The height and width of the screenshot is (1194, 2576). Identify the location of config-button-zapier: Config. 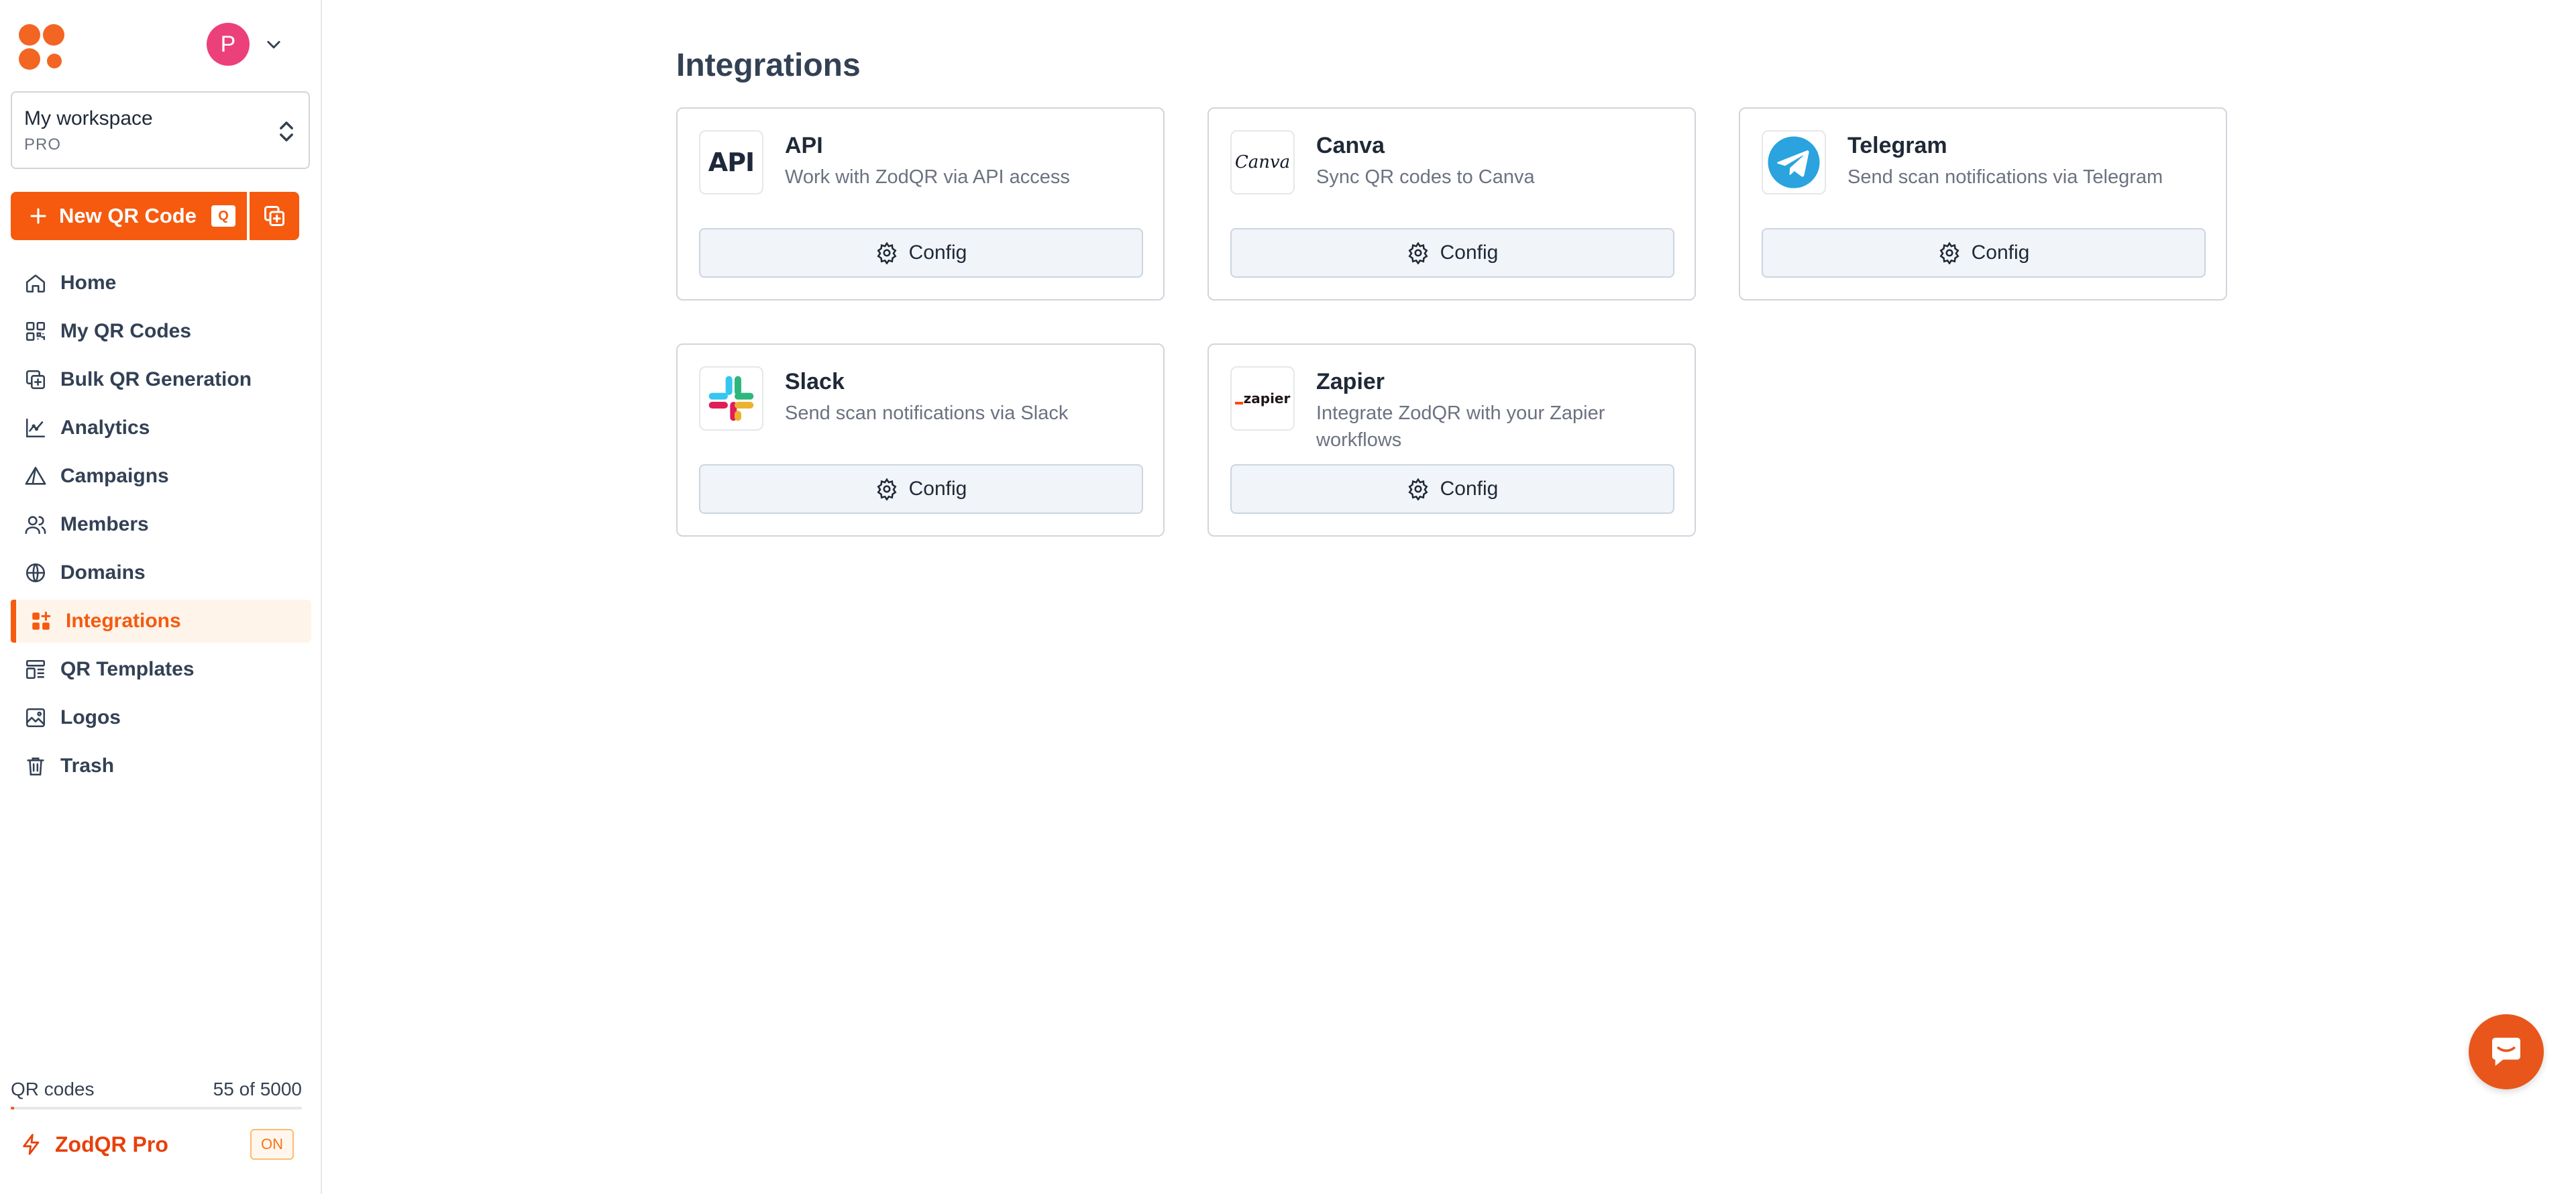
(1452, 489).